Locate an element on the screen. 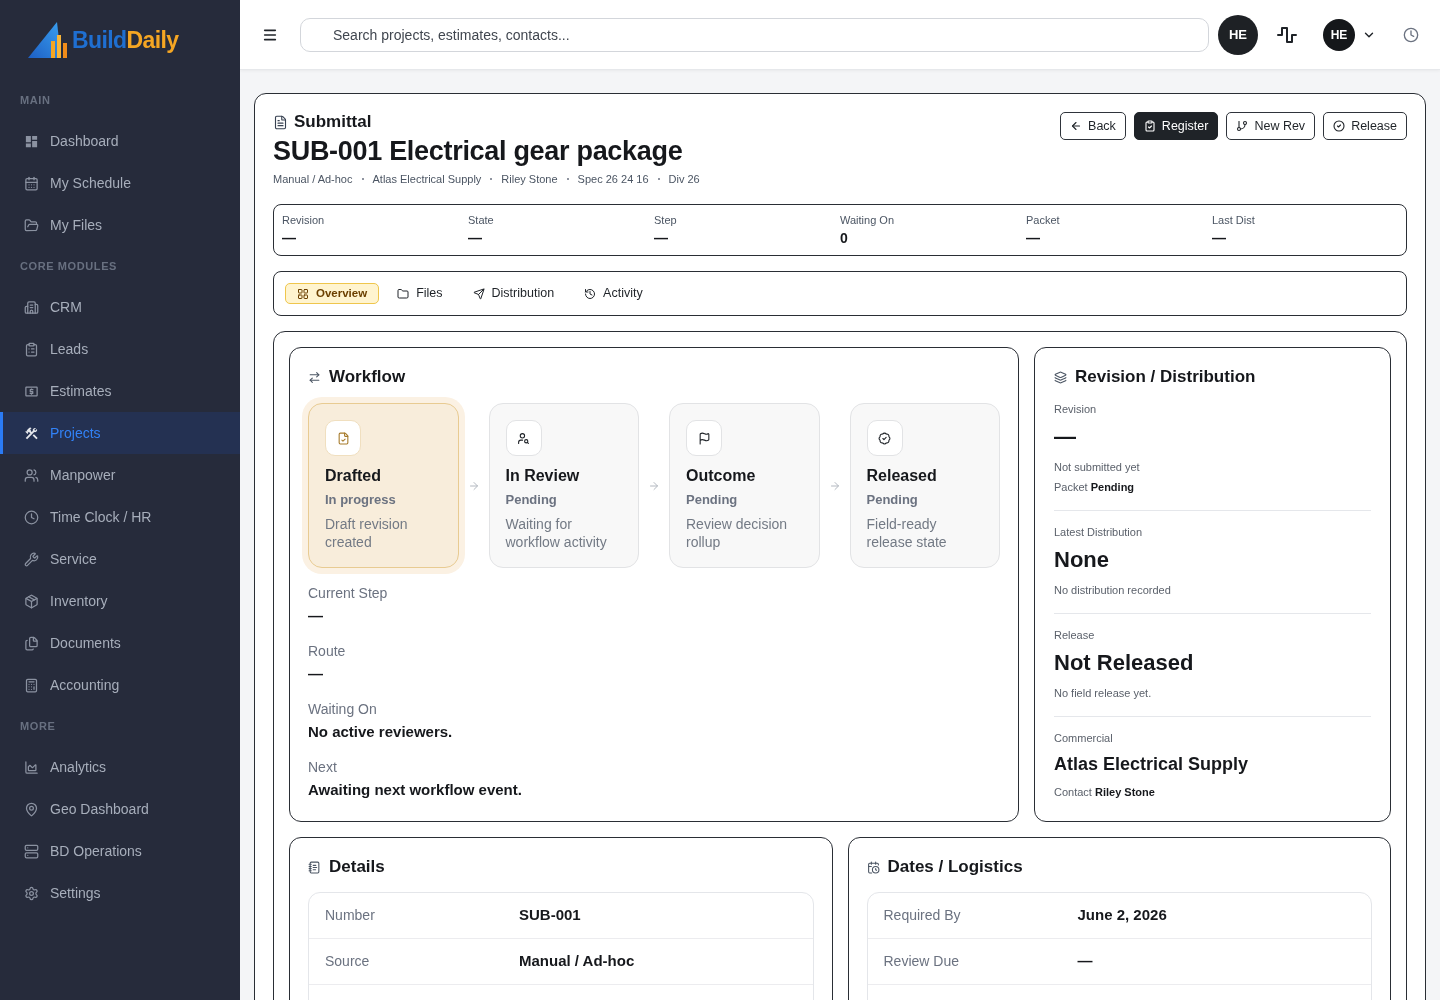 The width and height of the screenshot is (1440, 1000). stat-label: State is located at coordinates (481, 220).